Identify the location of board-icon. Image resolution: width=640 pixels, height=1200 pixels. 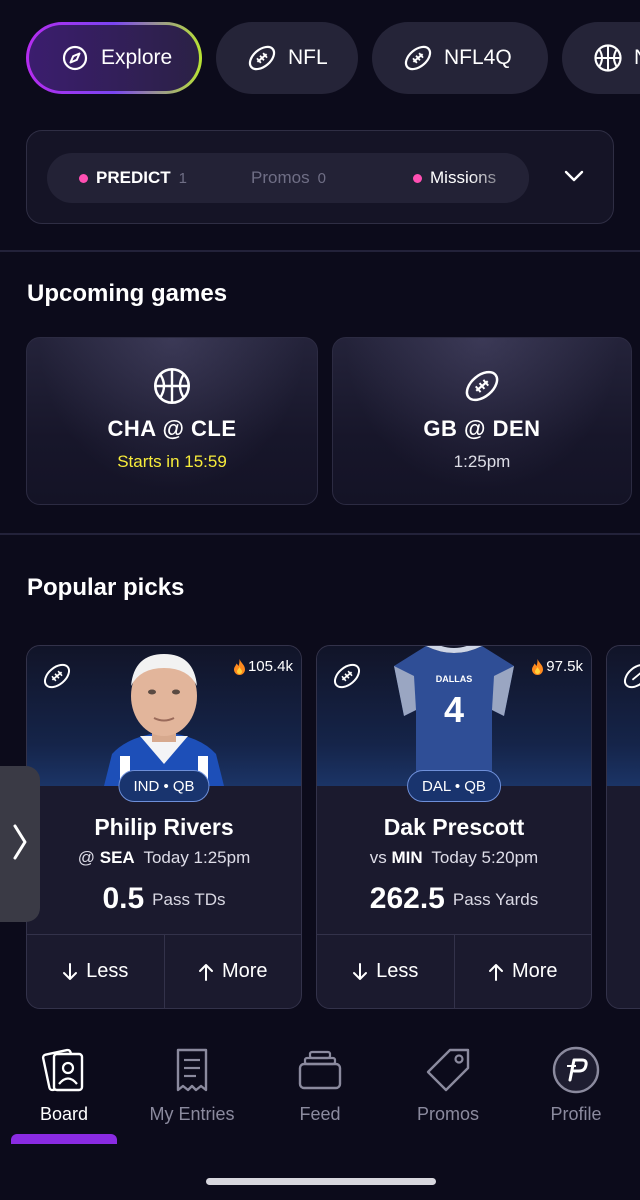
(64, 1070).